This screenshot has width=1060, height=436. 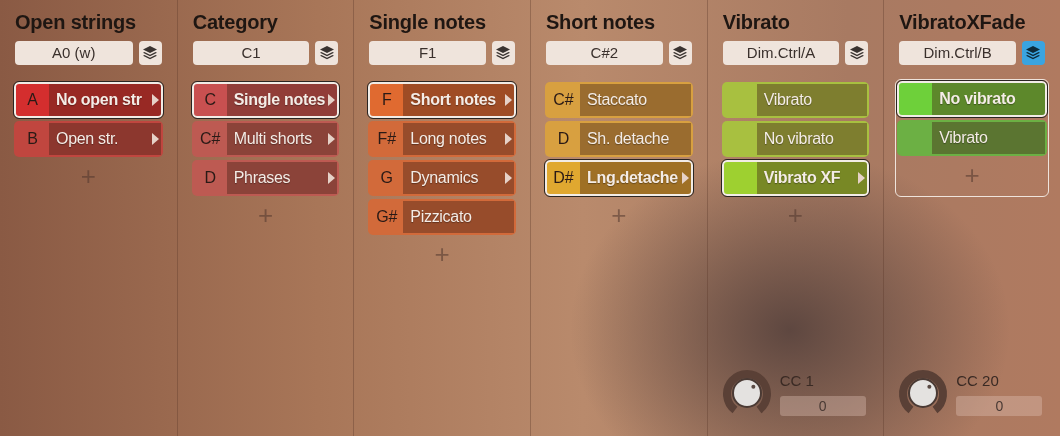 What do you see at coordinates (387, 139) in the screenshot?
I see `note-label: F#` at bounding box center [387, 139].